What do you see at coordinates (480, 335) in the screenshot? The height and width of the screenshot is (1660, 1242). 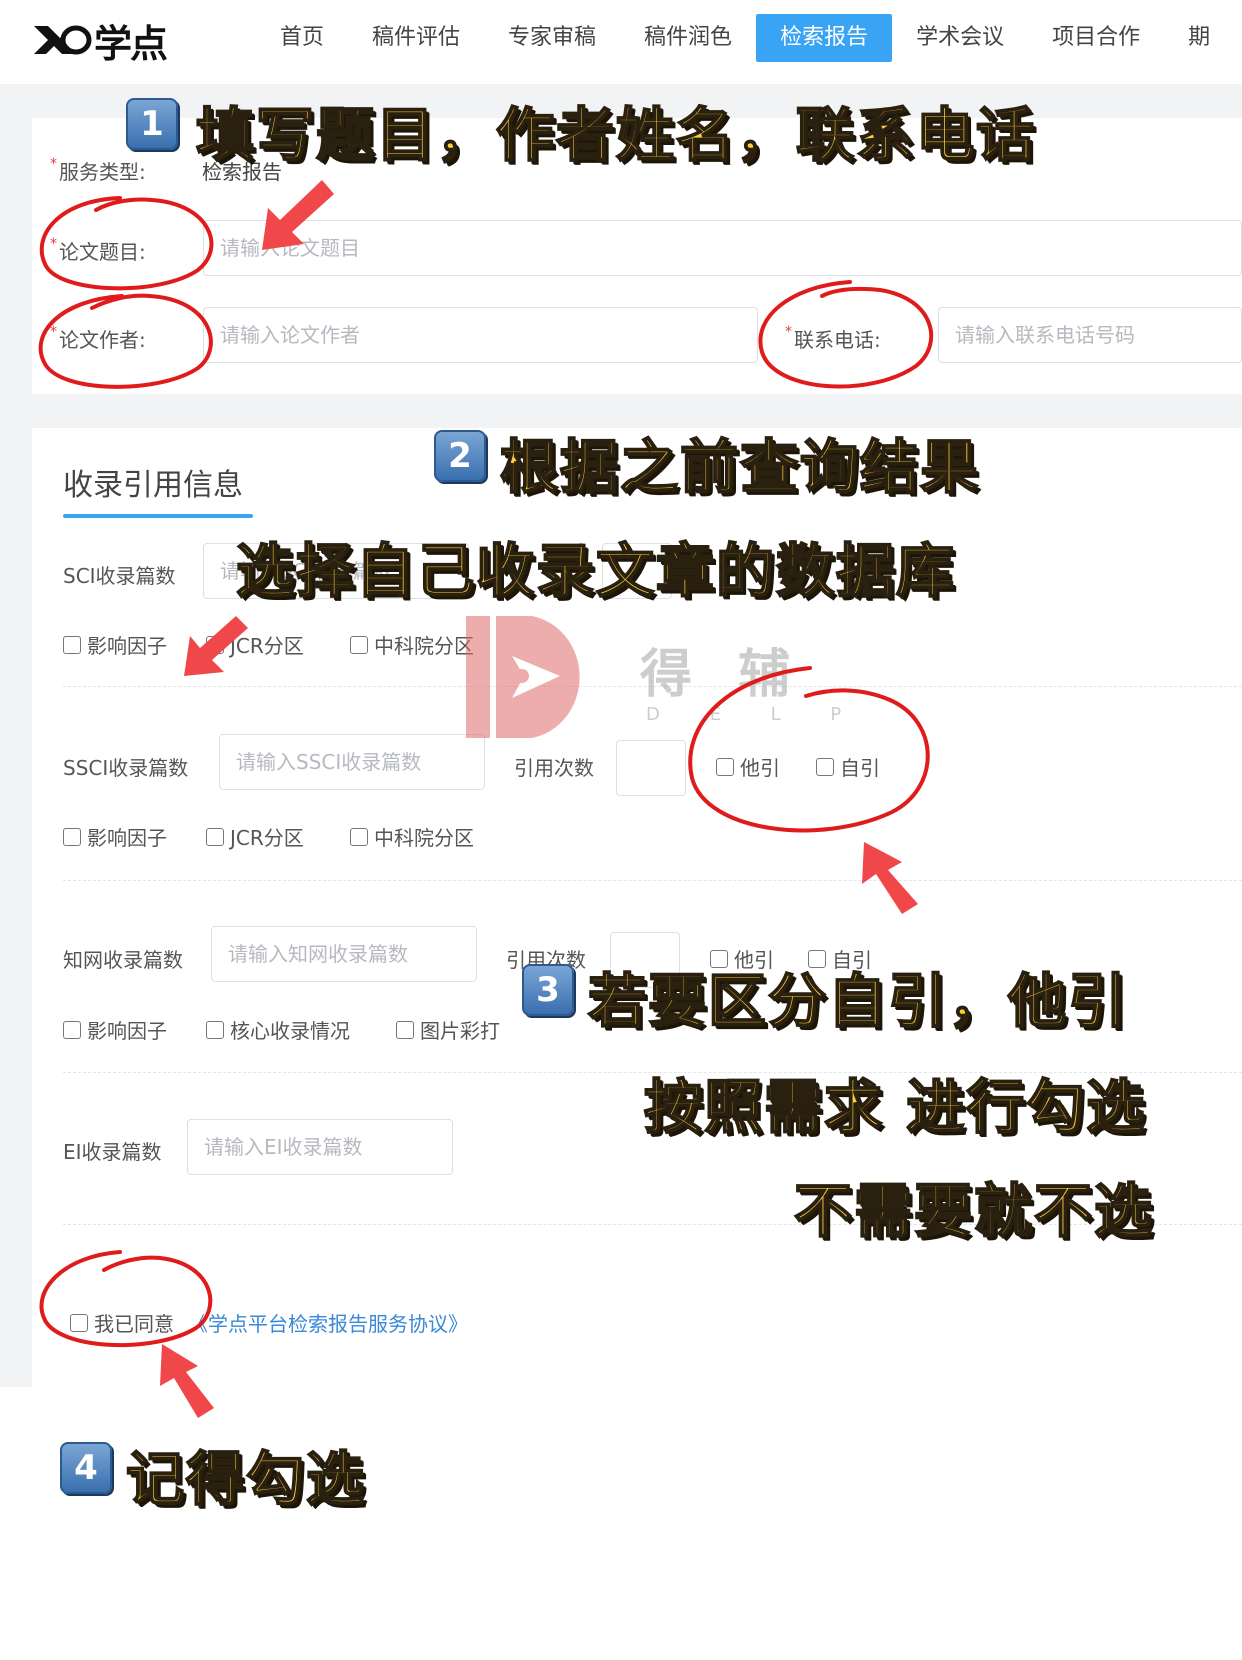 I see `author-input` at bounding box center [480, 335].